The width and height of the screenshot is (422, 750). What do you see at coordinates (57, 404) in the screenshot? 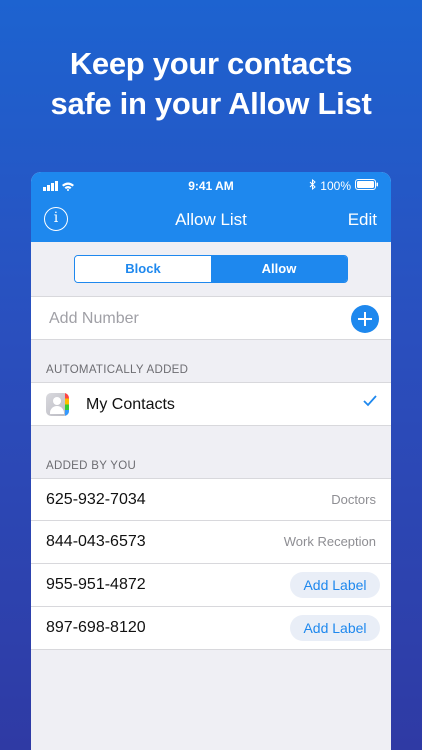
I see `contacts-app-icon` at bounding box center [57, 404].